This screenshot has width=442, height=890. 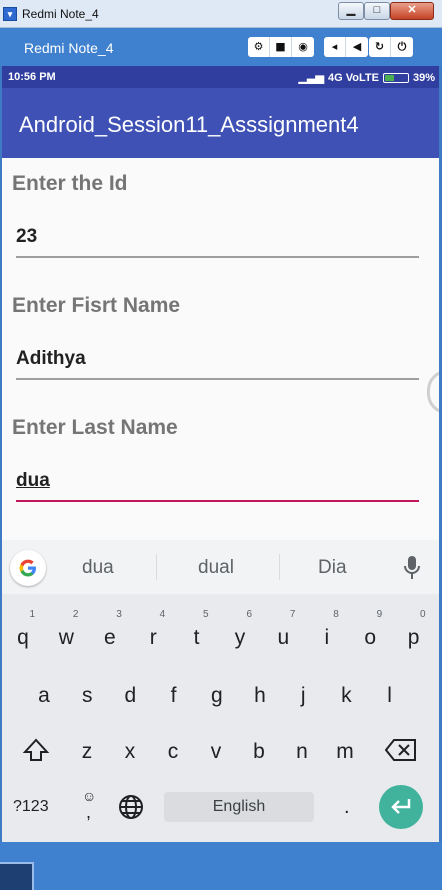 I want to click on enter-arrow-icon, so click(x=401, y=806).